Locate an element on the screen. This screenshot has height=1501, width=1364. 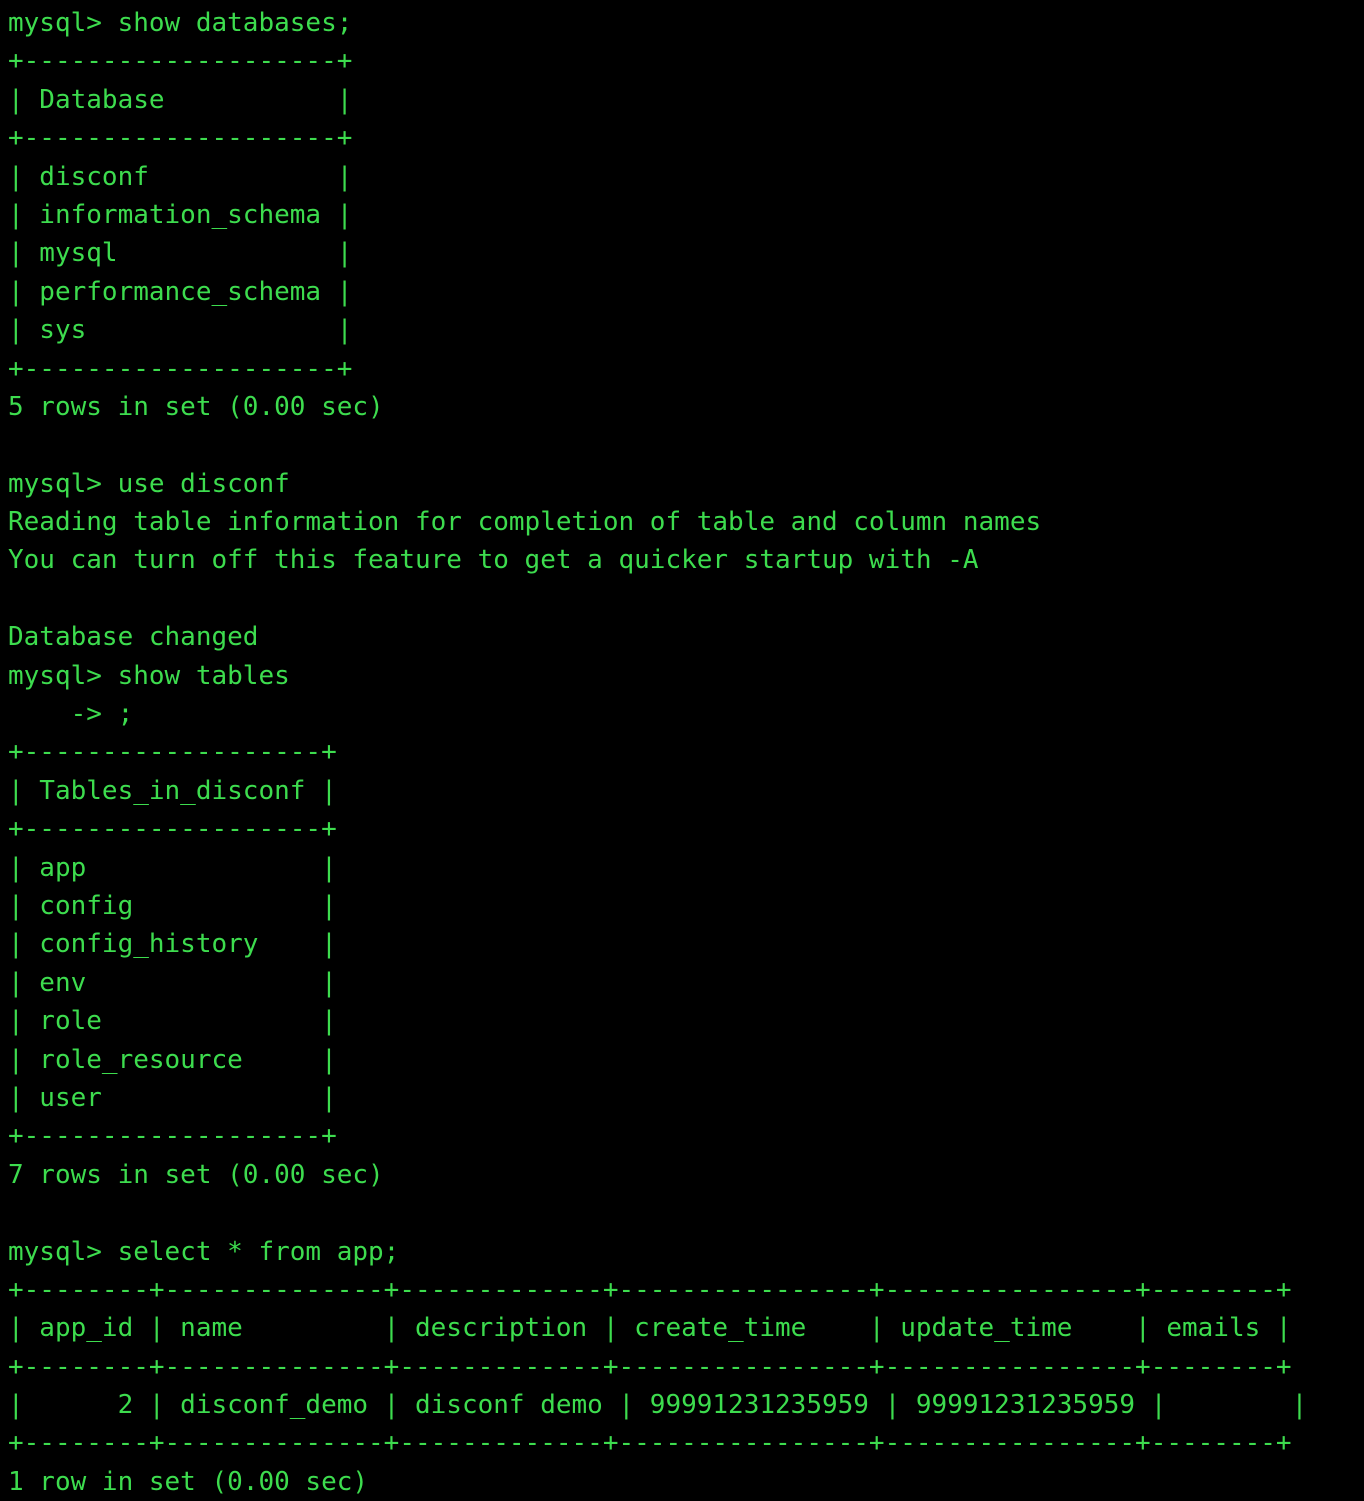
terminal-line: | config | is located at coordinates (172, 905).